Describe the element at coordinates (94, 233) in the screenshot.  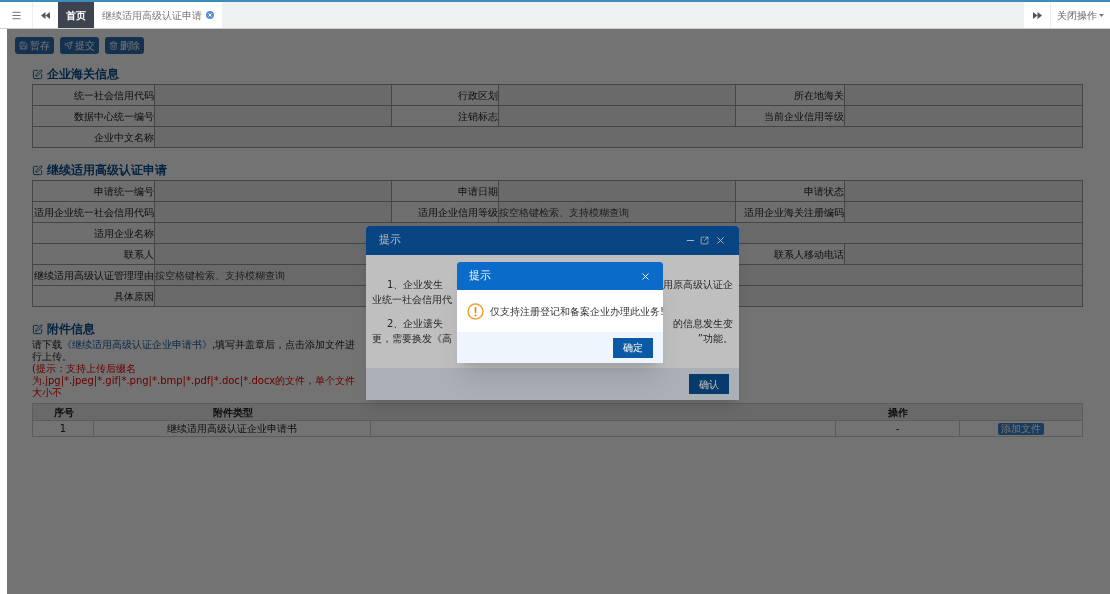
I see `field-label: 适用企业名称` at that location.